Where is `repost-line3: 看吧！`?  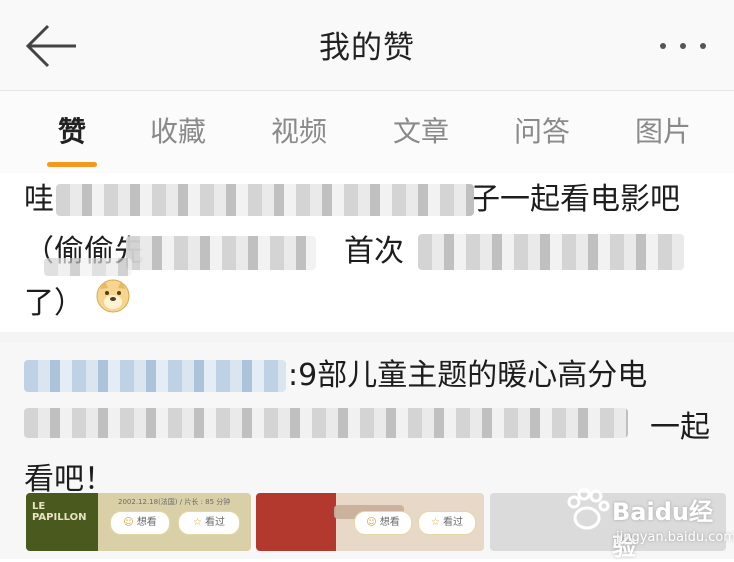 repost-line3: 看吧！ is located at coordinates (69, 479).